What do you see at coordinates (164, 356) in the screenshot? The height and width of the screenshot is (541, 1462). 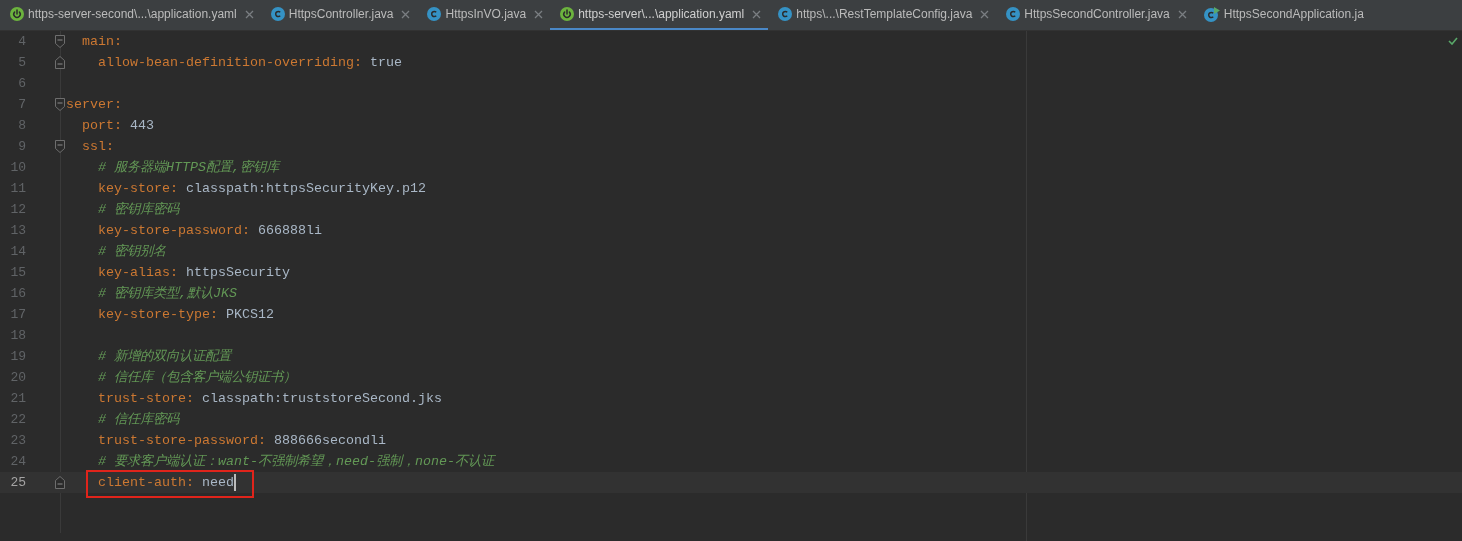 I see `code-comment: # 新增的双向认证配置` at bounding box center [164, 356].